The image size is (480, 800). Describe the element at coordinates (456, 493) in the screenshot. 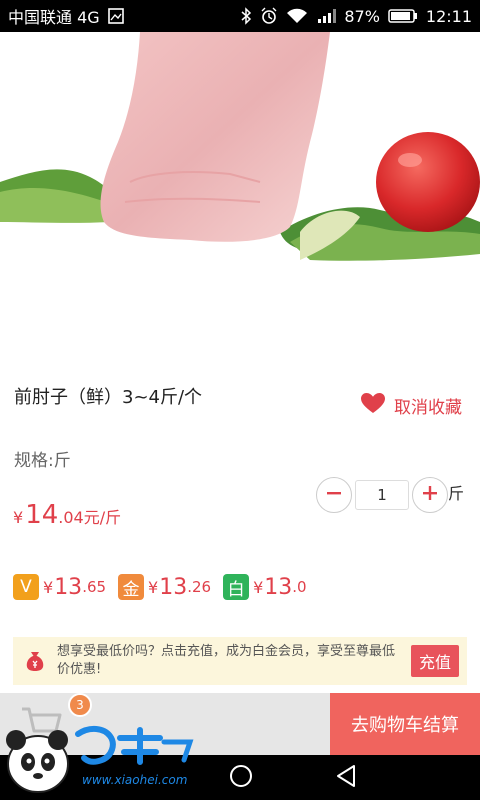

I see `unit-label: 斤` at that location.